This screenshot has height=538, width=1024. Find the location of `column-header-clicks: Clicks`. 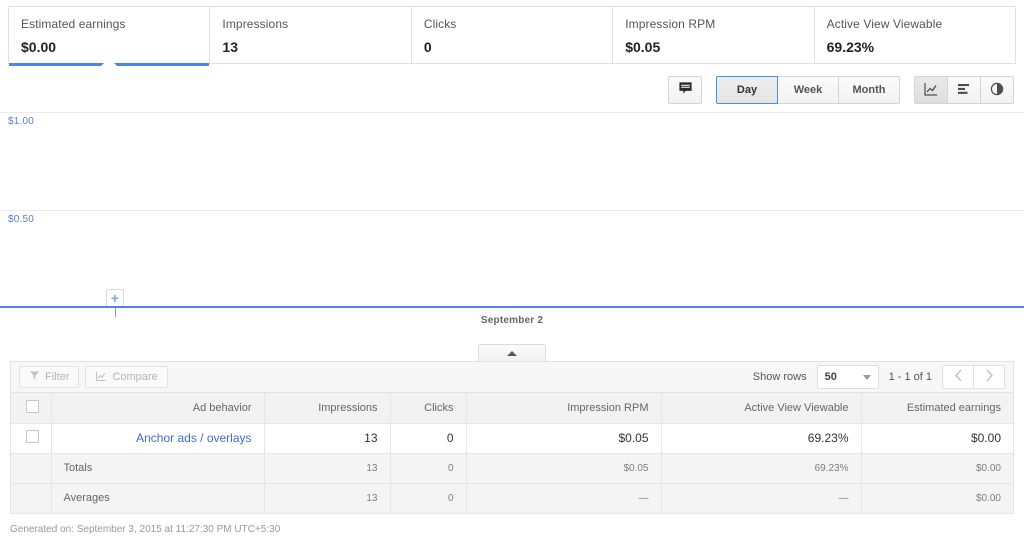

column-header-clicks: Clicks is located at coordinates (428, 408).